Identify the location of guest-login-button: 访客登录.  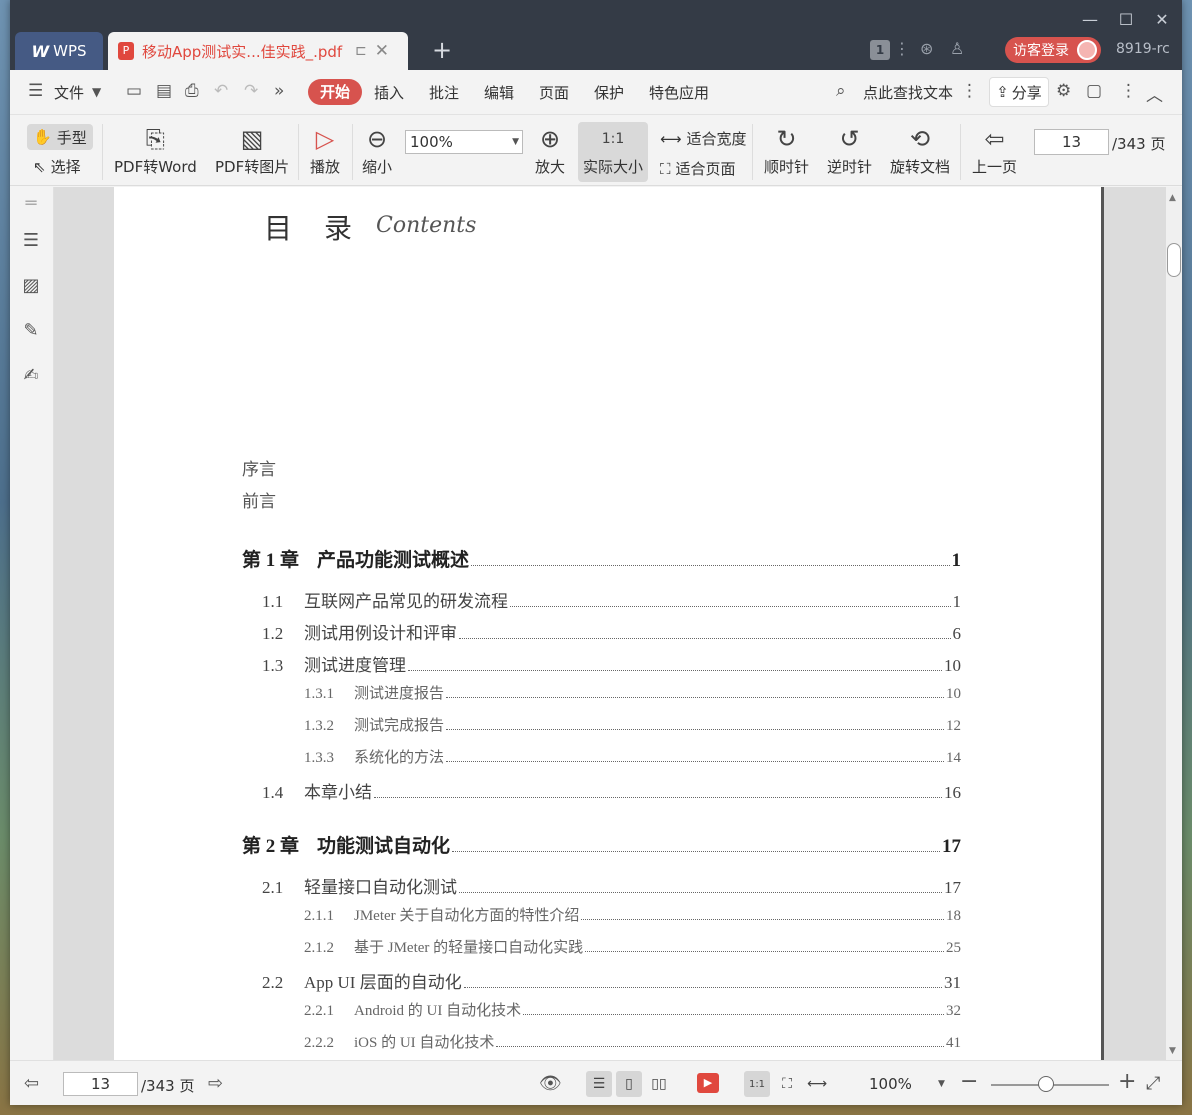
(1053, 50).